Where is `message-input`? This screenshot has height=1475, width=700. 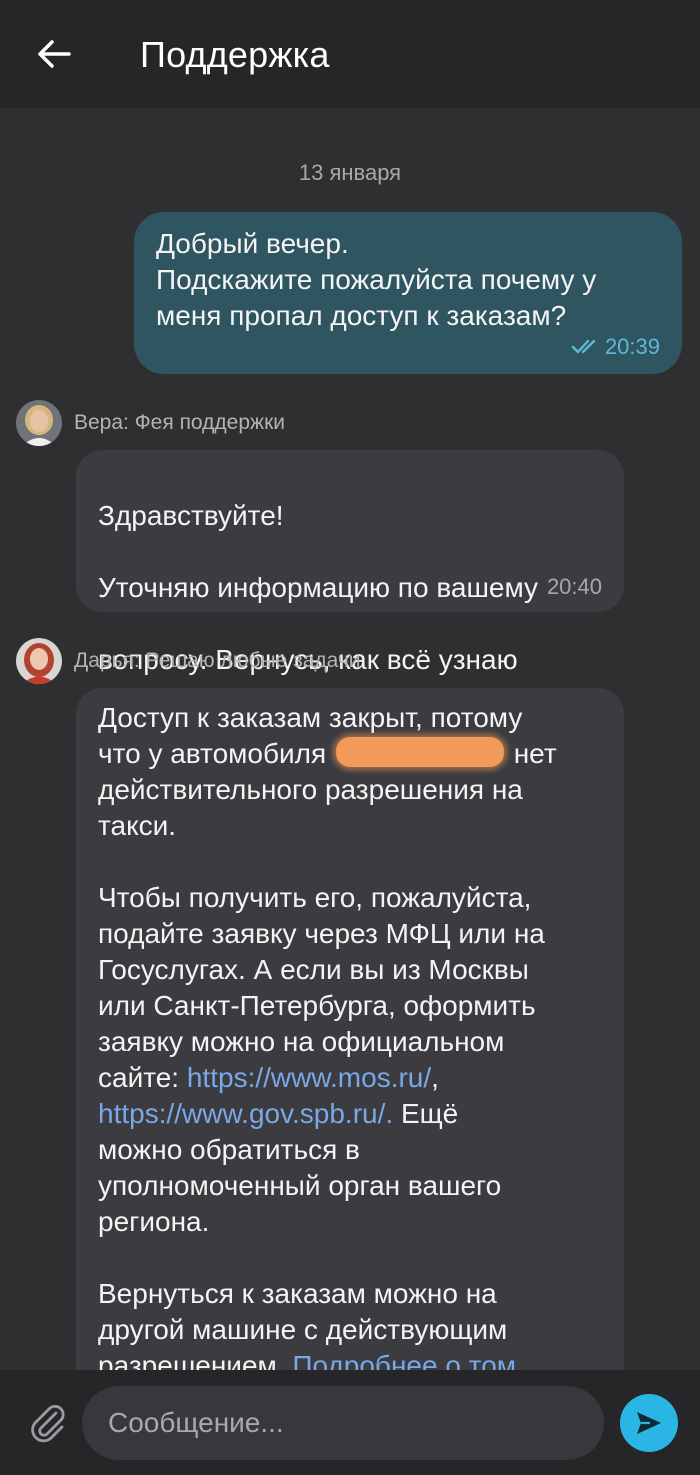 message-input is located at coordinates (343, 1423).